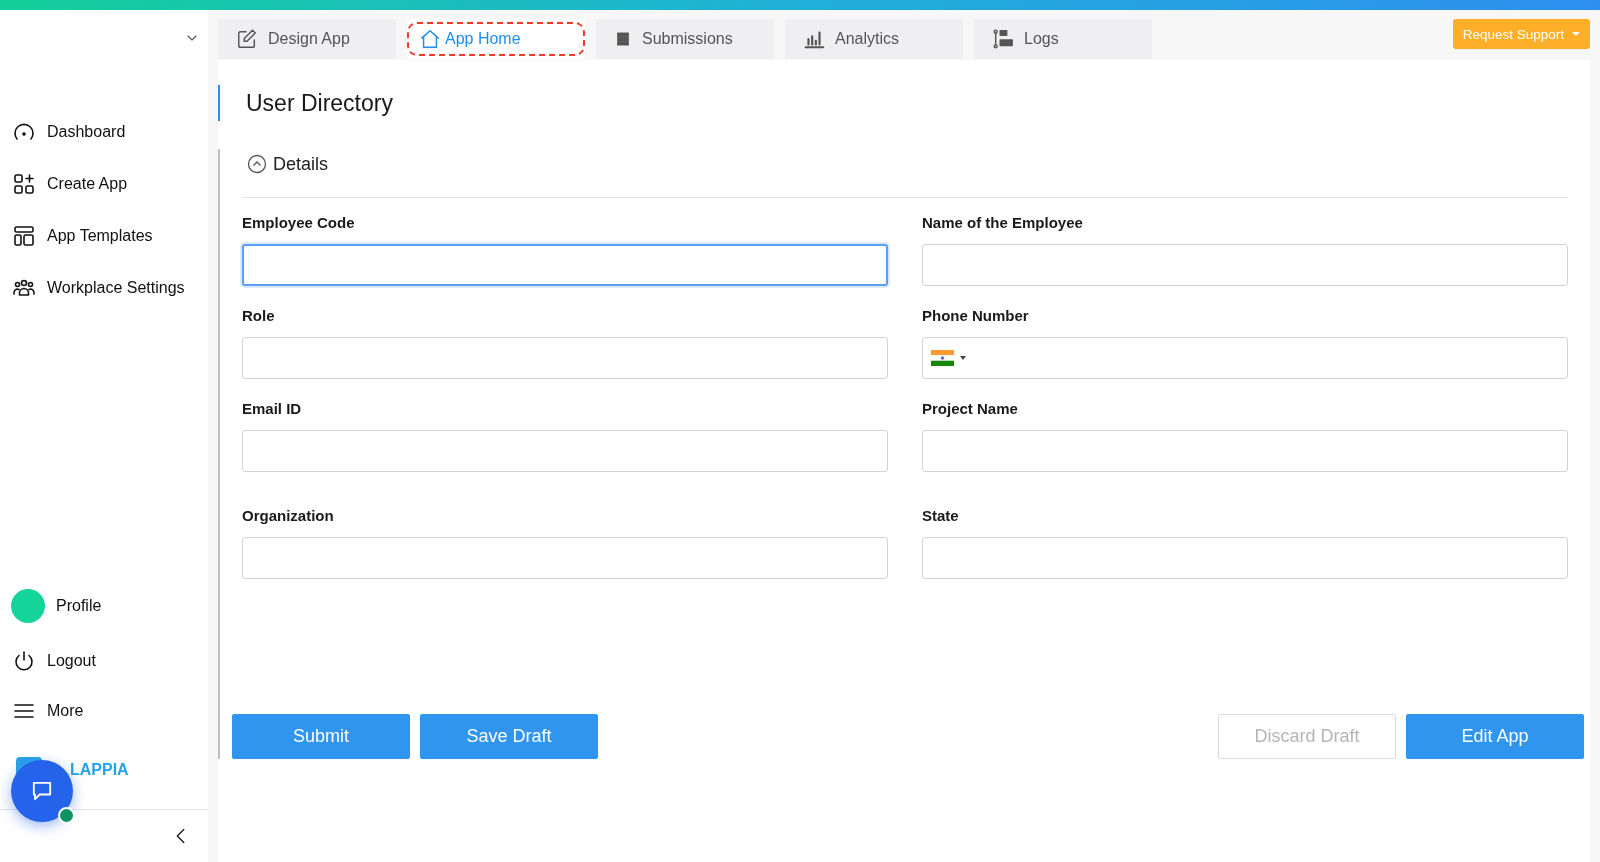 The image size is (1600, 862). Describe the element at coordinates (247, 39) in the screenshot. I see `edit-icon` at that location.